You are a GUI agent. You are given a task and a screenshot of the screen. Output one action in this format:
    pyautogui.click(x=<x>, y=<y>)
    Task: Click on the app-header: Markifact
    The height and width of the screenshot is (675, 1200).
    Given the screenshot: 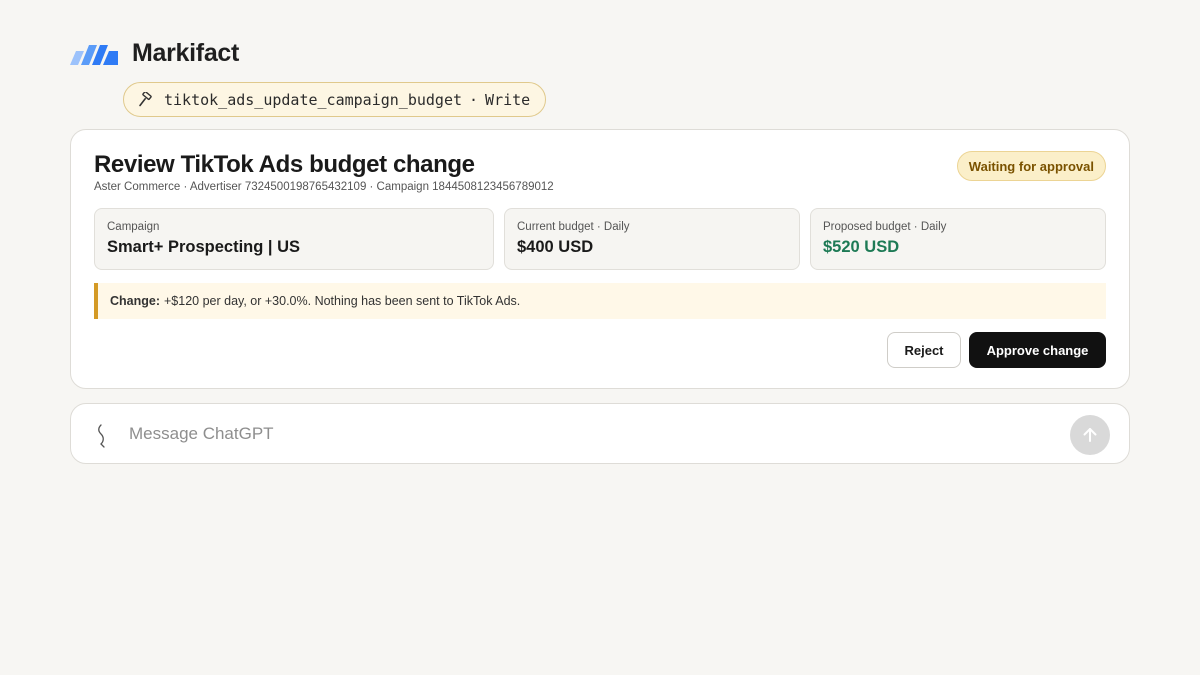 What is the action you would take?
    pyautogui.click(x=154, y=53)
    